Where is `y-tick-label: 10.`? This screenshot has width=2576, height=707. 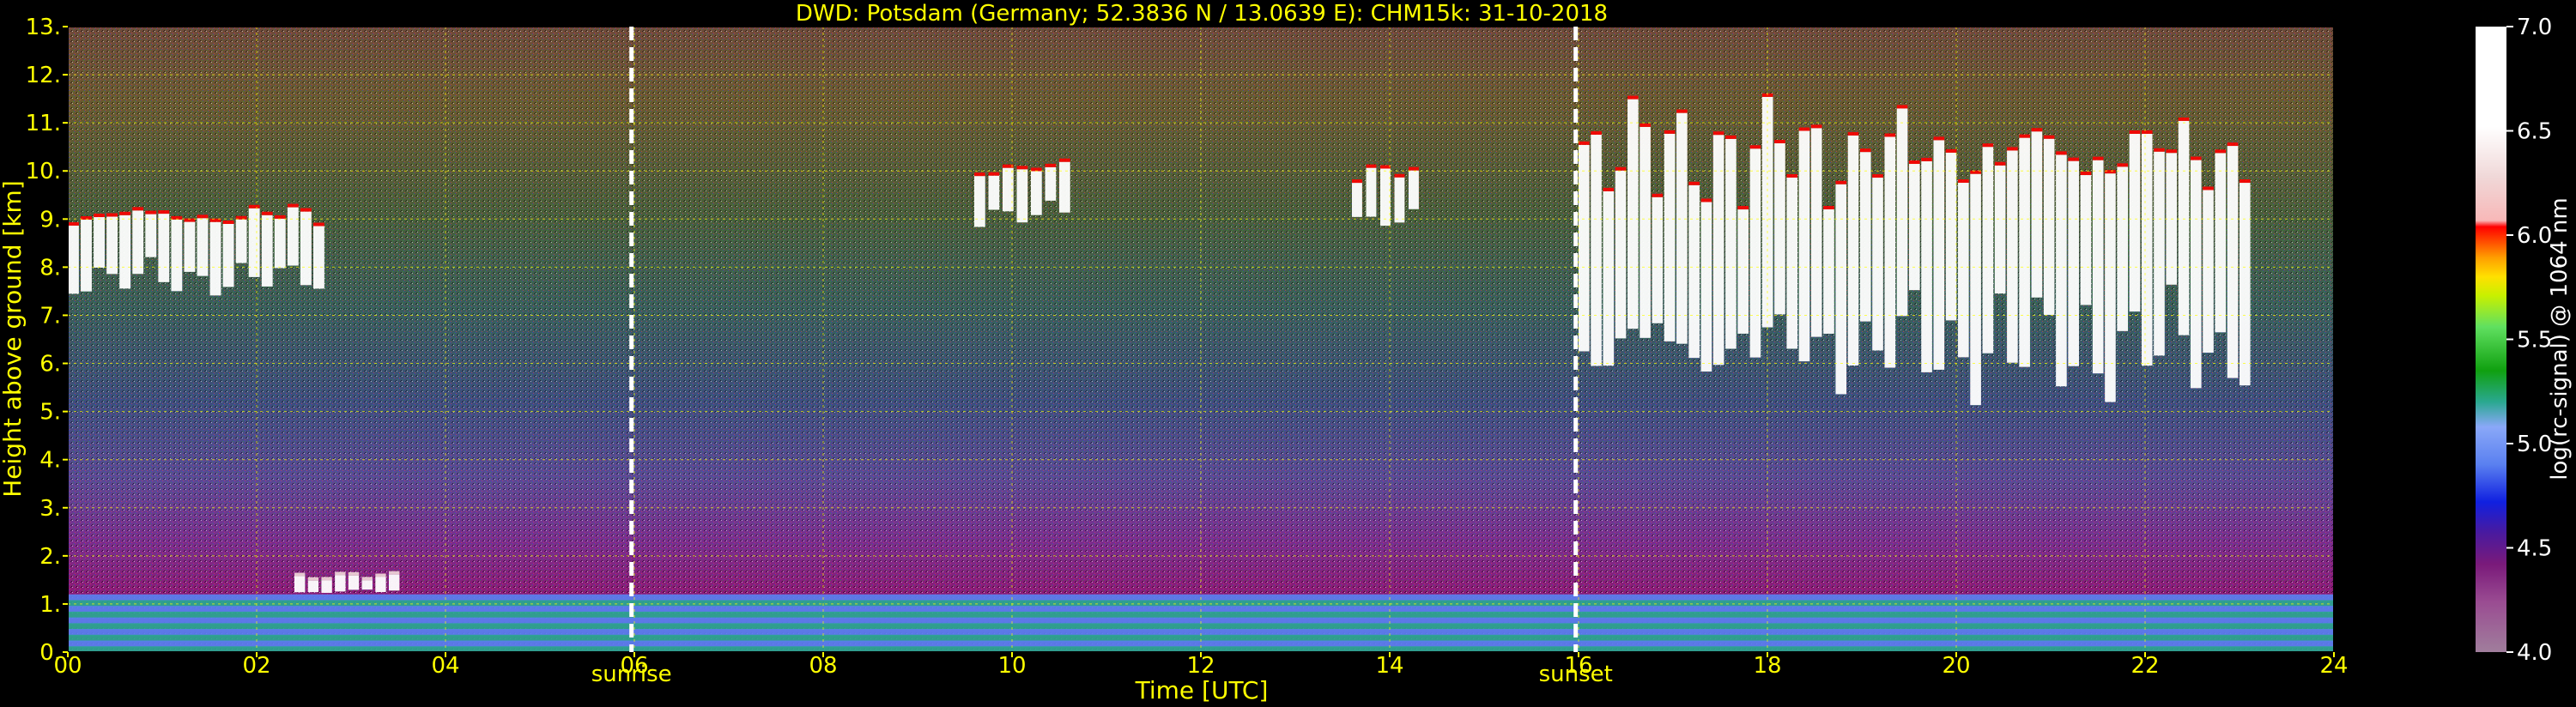
y-tick-label: 10. is located at coordinates (43, 171).